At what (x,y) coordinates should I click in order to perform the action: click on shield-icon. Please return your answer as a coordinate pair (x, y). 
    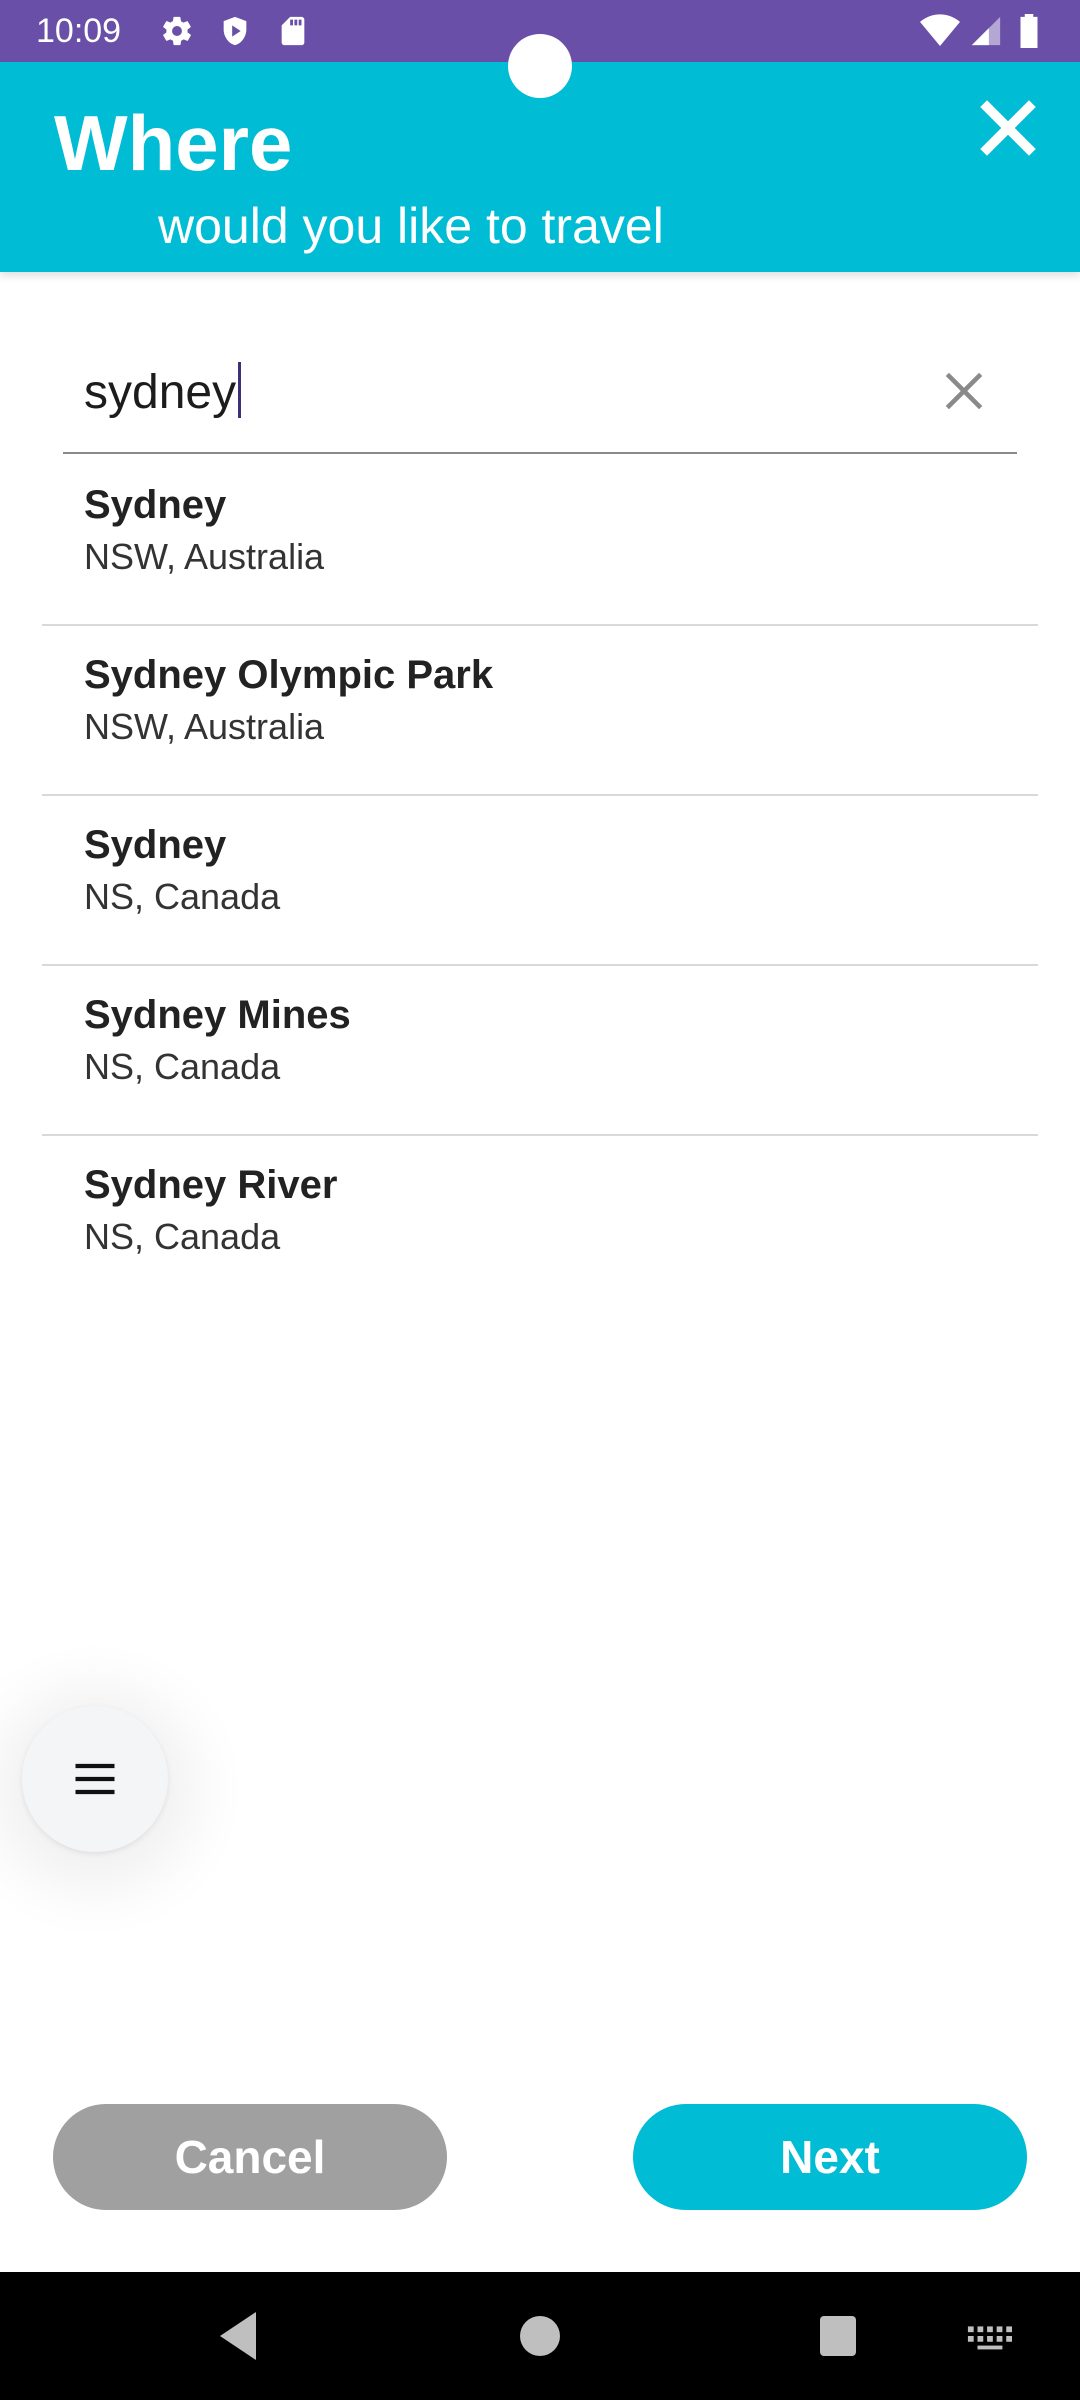
    Looking at the image, I should click on (235, 31).